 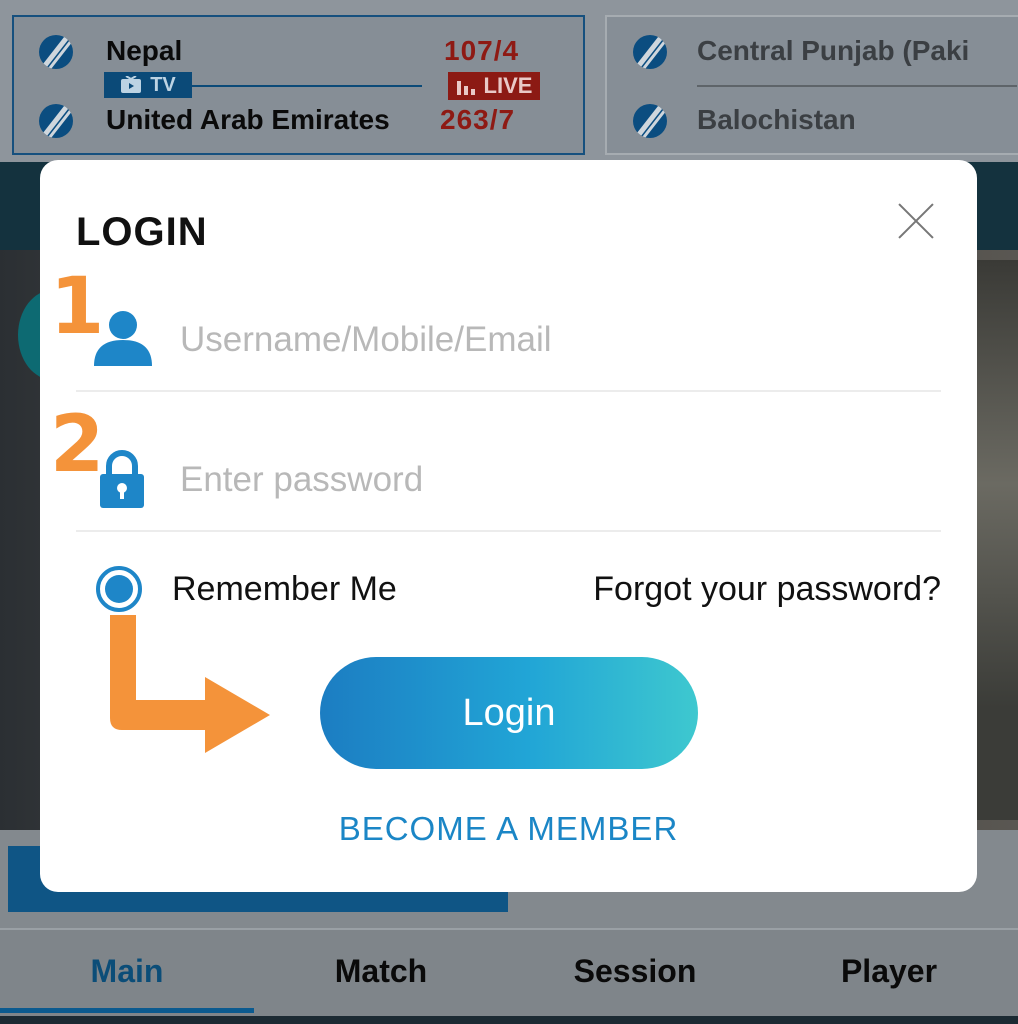 What do you see at coordinates (776, 119) in the screenshot?
I see `team2-name: Balochistan` at bounding box center [776, 119].